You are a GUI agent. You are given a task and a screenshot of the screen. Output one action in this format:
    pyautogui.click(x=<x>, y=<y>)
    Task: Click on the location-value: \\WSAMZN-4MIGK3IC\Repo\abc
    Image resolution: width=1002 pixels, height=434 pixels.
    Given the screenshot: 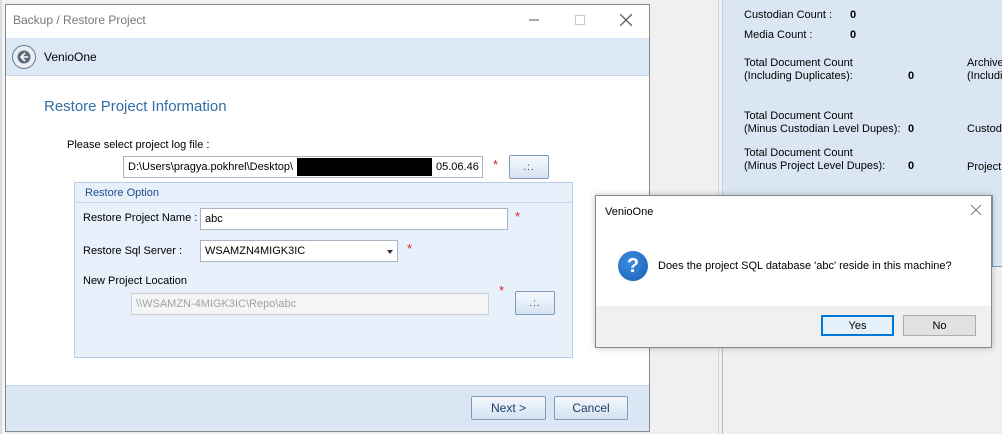 What is the action you would take?
    pyautogui.click(x=216, y=304)
    